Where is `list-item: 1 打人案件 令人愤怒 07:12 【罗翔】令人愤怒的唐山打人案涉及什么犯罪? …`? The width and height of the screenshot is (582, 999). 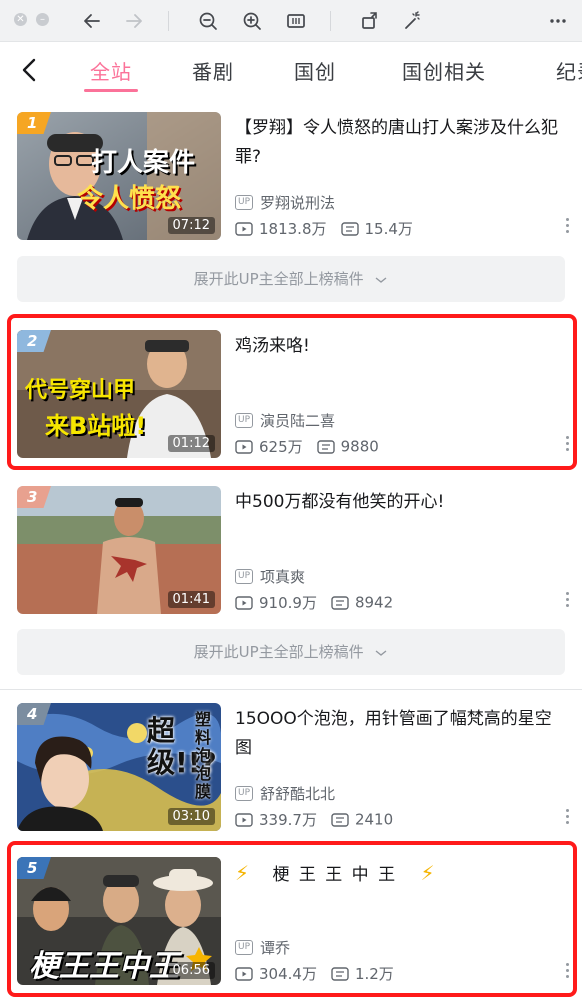 list-item: 1 打人案件 令人愤怒 07:12 【罗翔】令人愤怒的唐山打人案涉及什么犯罪? … is located at coordinates (291, 177).